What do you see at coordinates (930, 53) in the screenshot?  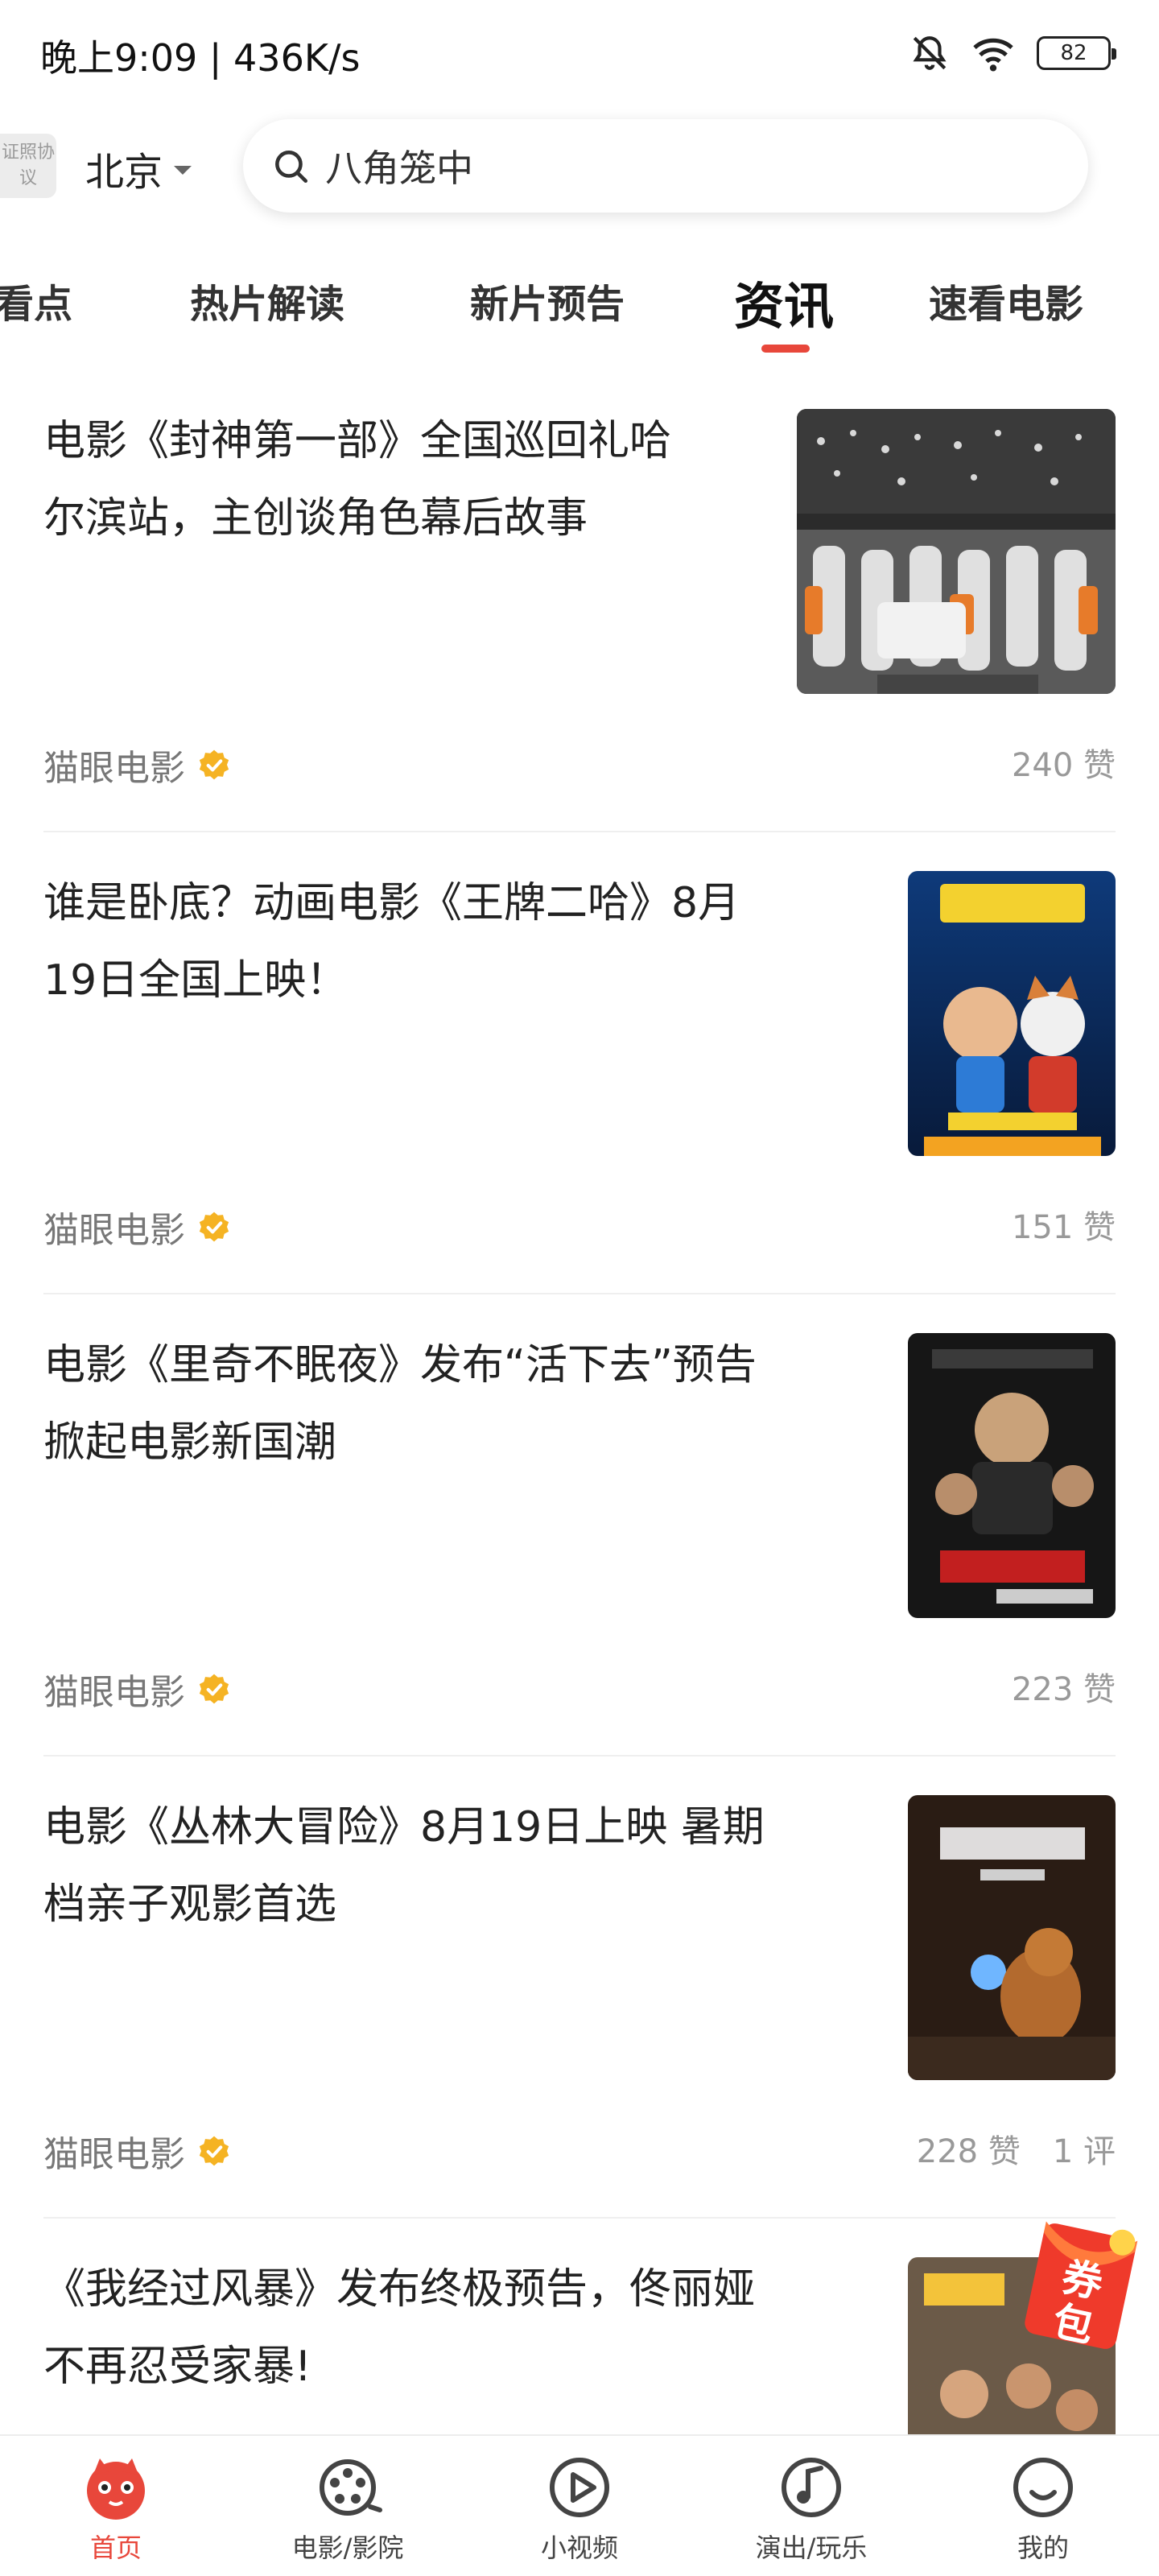 I see `bell-muted-icon` at bounding box center [930, 53].